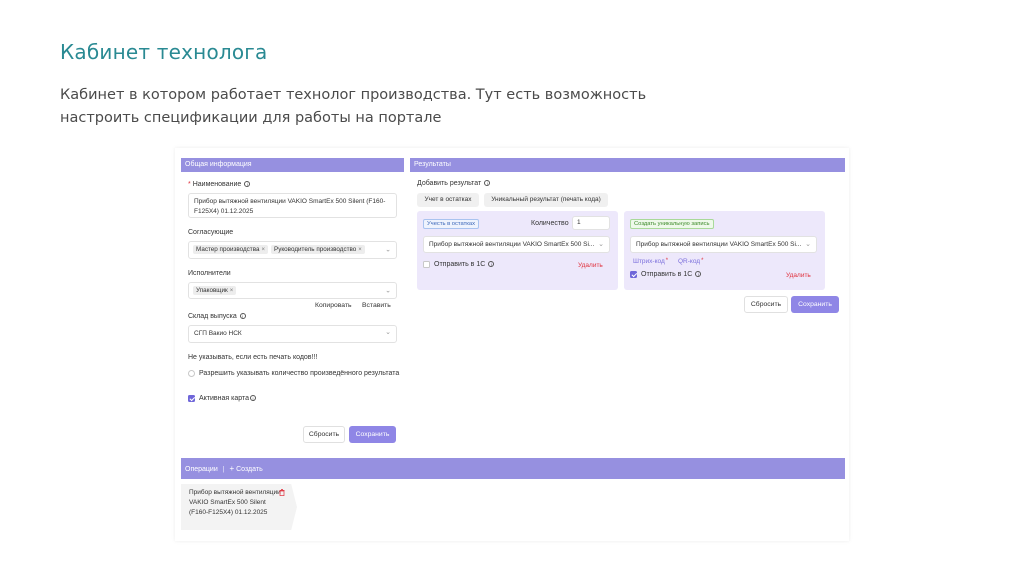  I want to click on unique-chip: Создать уникальную запись, so click(672, 224).